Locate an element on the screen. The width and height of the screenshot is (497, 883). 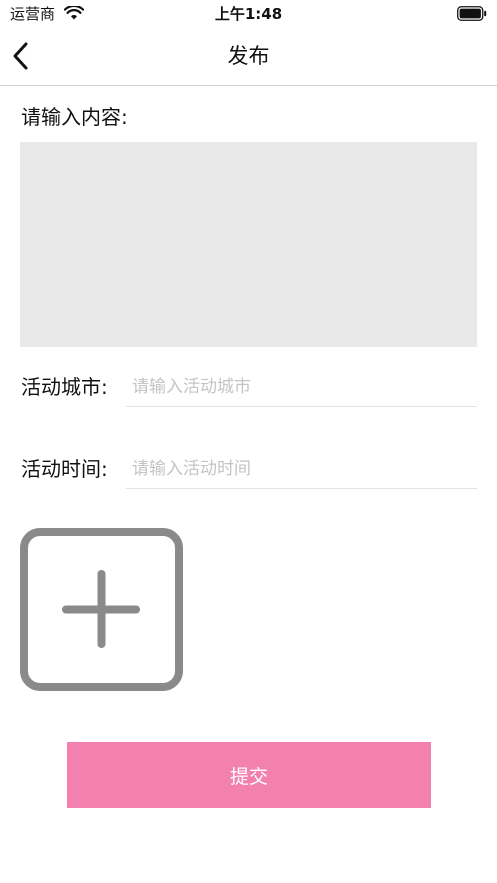
add-photo-button is located at coordinates (101, 609).